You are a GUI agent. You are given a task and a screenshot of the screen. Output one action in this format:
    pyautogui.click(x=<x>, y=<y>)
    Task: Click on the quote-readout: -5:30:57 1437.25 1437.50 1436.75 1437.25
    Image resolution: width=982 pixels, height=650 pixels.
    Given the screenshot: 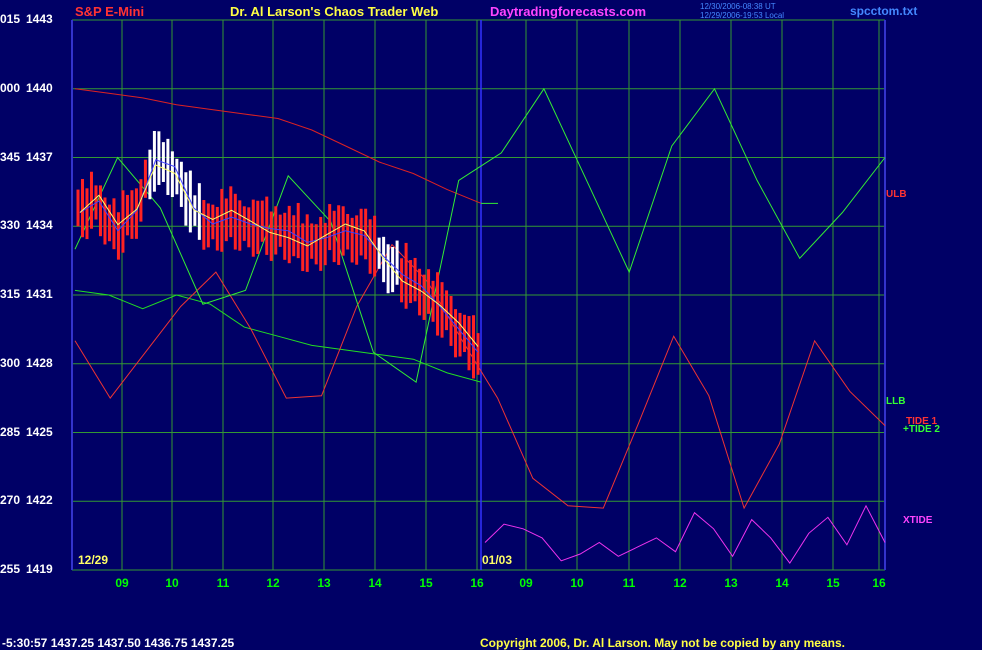 What is the action you would take?
    pyautogui.click(x=118, y=643)
    